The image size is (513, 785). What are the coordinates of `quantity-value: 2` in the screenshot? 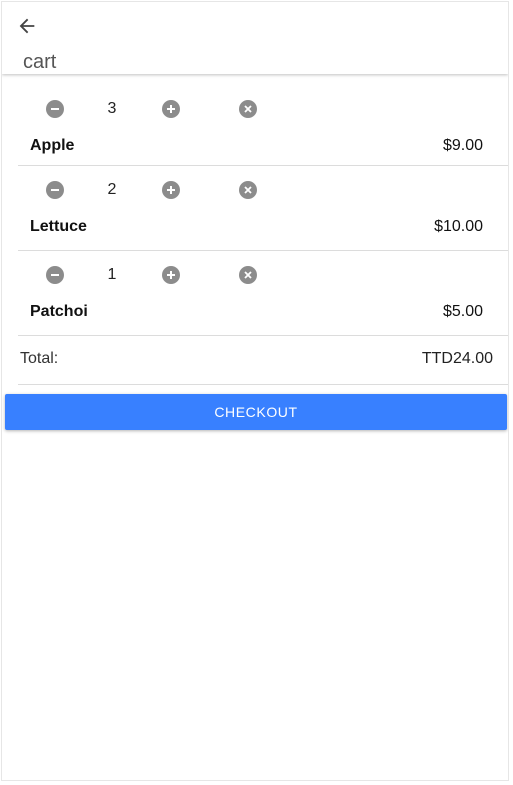 It's located at (112, 189).